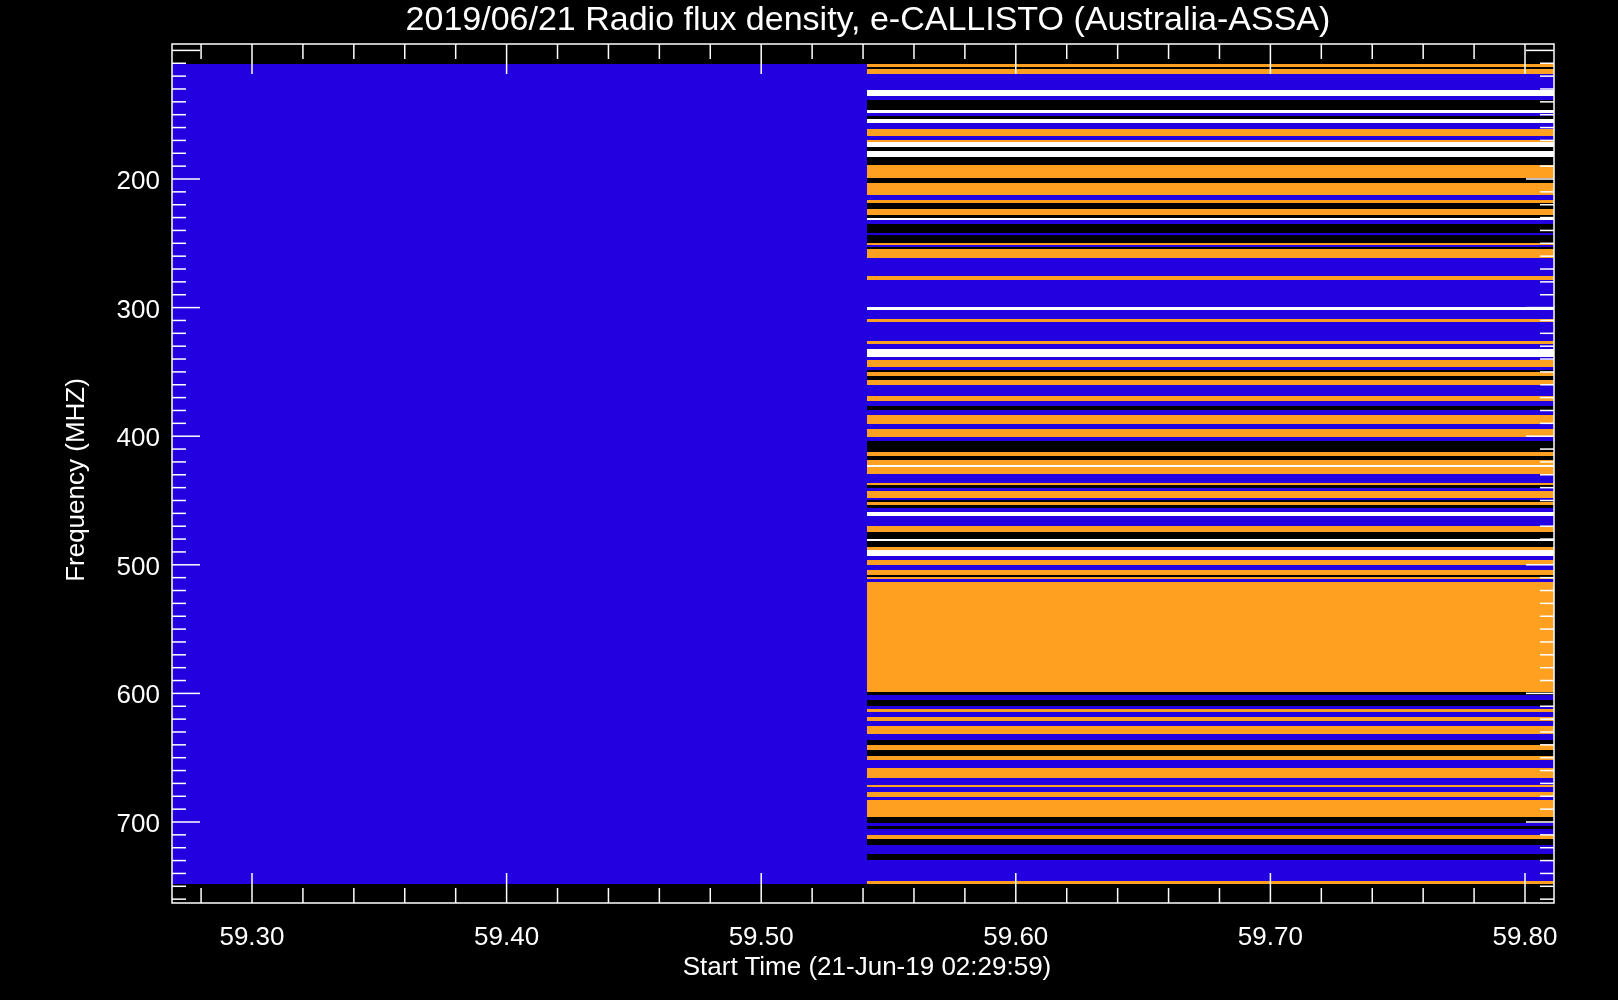  What do you see at coordinates (1525, 936) in the screenshot?
I see `x-tick-label: 59.80` at bounding box center [1525, 936].